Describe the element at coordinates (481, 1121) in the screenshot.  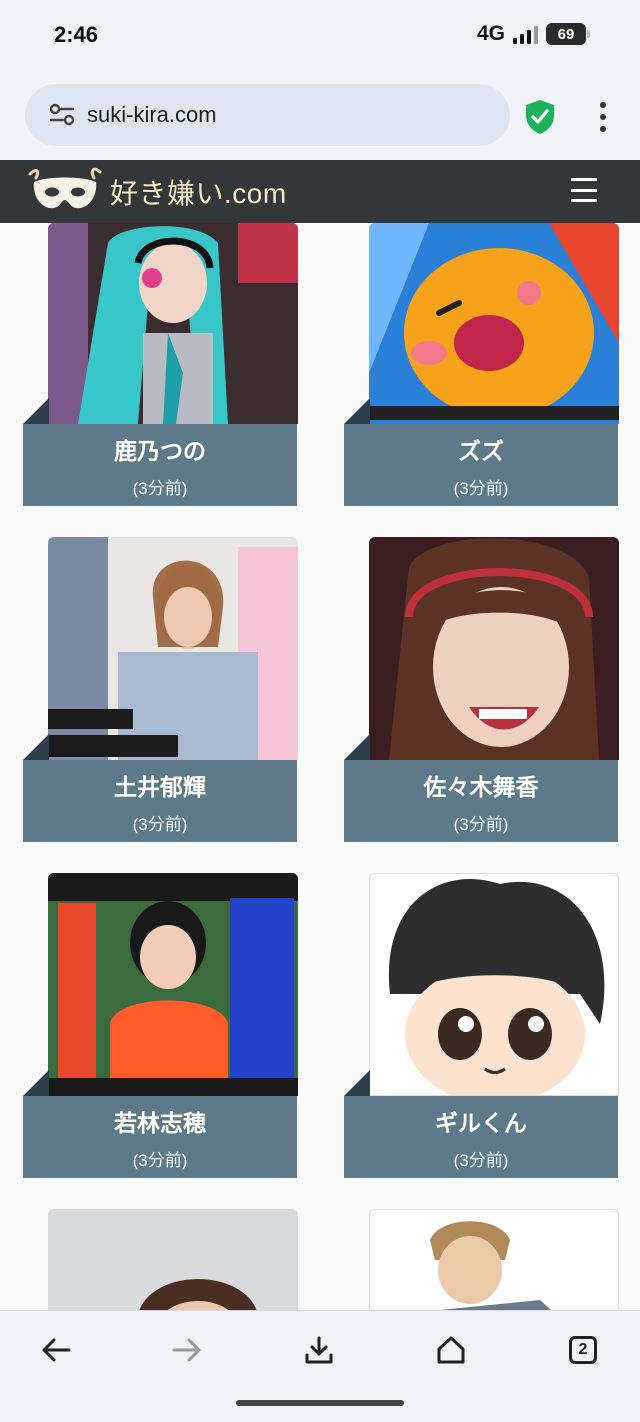
I see `person-name: ギルくん` at that location.